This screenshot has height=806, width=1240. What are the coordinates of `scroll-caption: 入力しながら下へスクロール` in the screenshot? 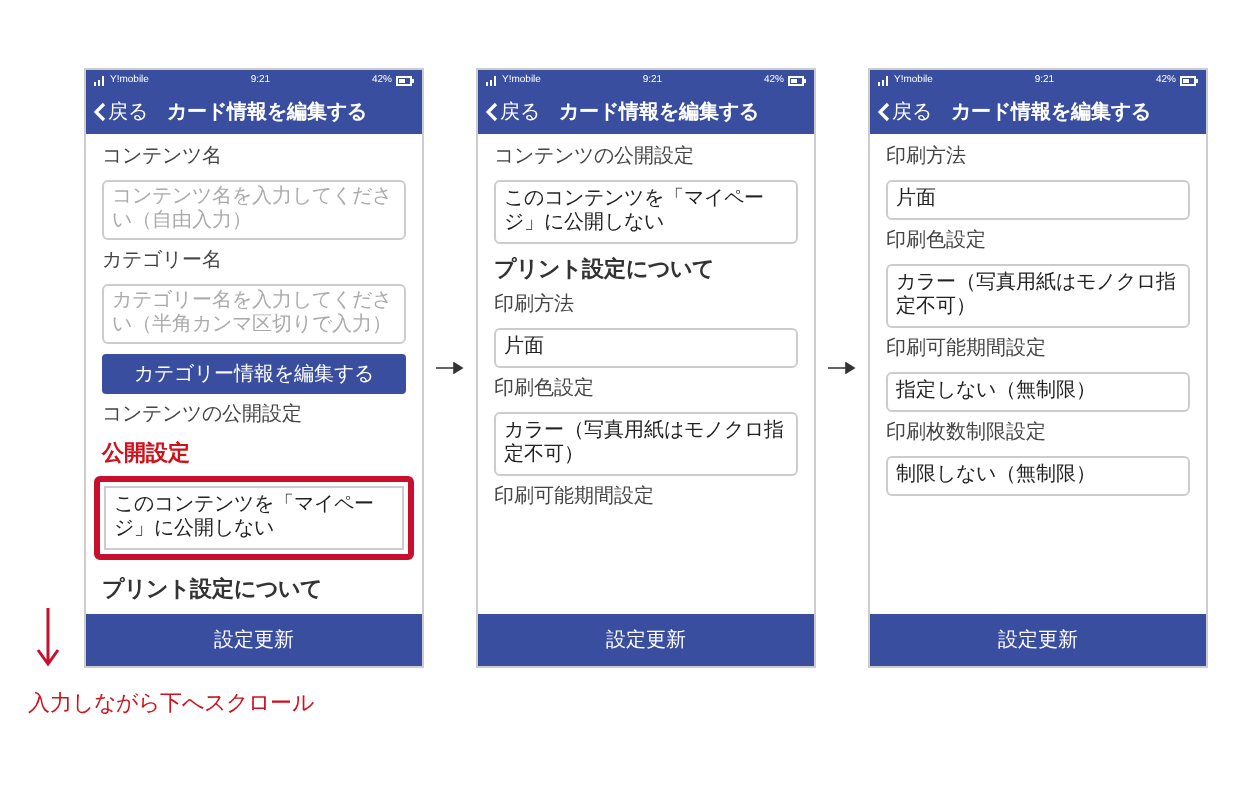 It's located at (171, 703).